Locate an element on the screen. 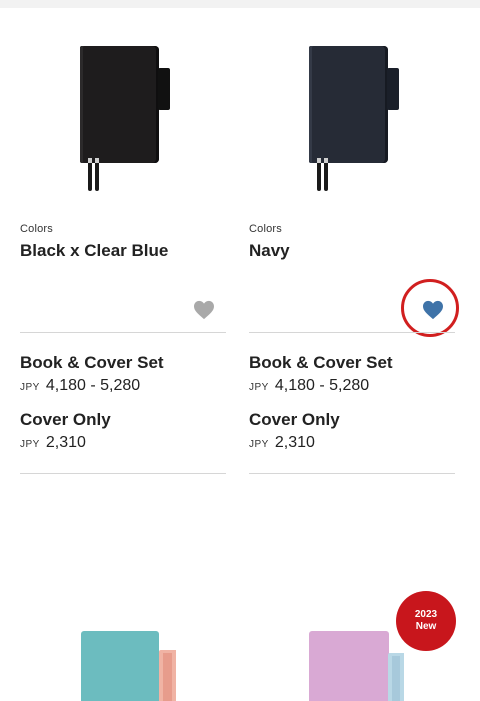 This screenshot has width=480, height=701. badge-year: 2023 is located at coordinates (426, 614).